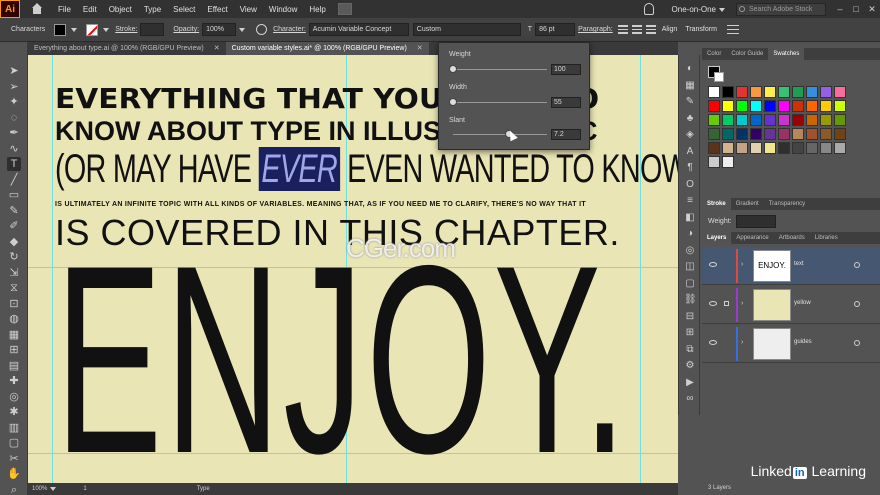  What do you see at coordinates (690, 218) in the screenshot?
I see `gradient-icon: ◧` at bounding box center [690, 218].